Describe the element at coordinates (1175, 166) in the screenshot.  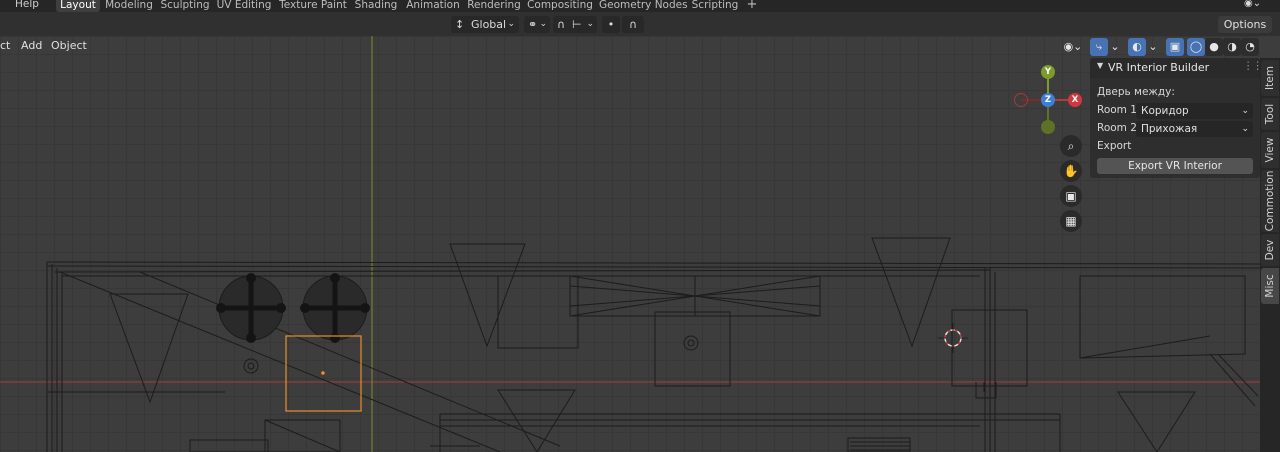
I see `export-vr-interior-button: Export VR Interior` at that location.